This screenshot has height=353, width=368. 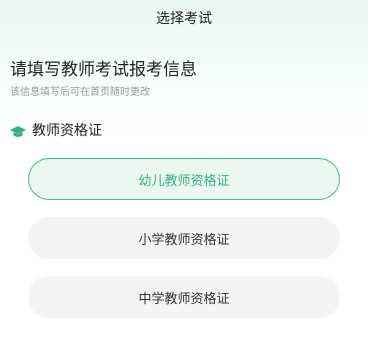 What do you see at coordinates (184, 19) in the screenshot?
I see `page-title: 选择考试` at bounding box center [184, 19].